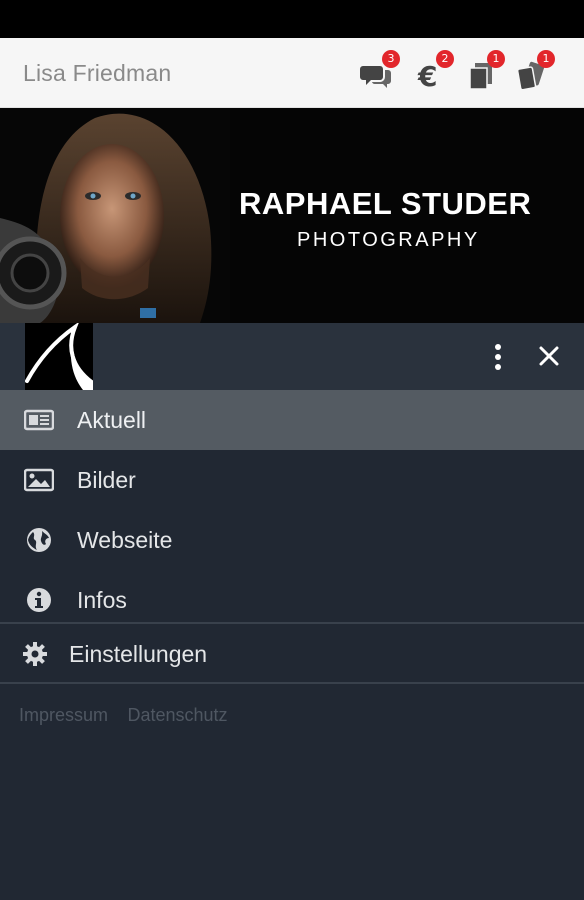  I want to click on nav-item-aktuell: Aktuell, so click(292, 420).